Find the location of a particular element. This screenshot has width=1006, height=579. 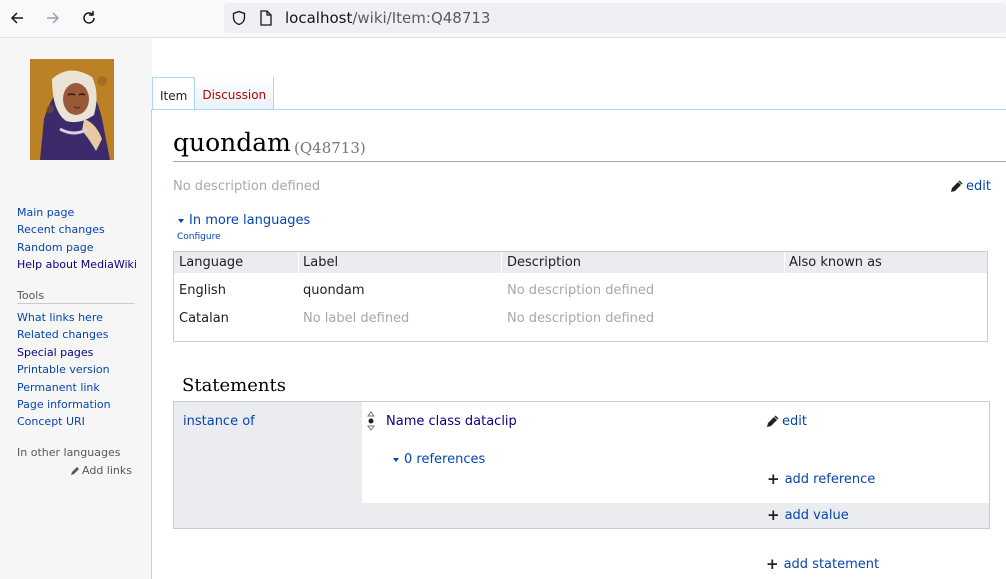

more-languages-label: In more languages is located at coordinates (250, 220).